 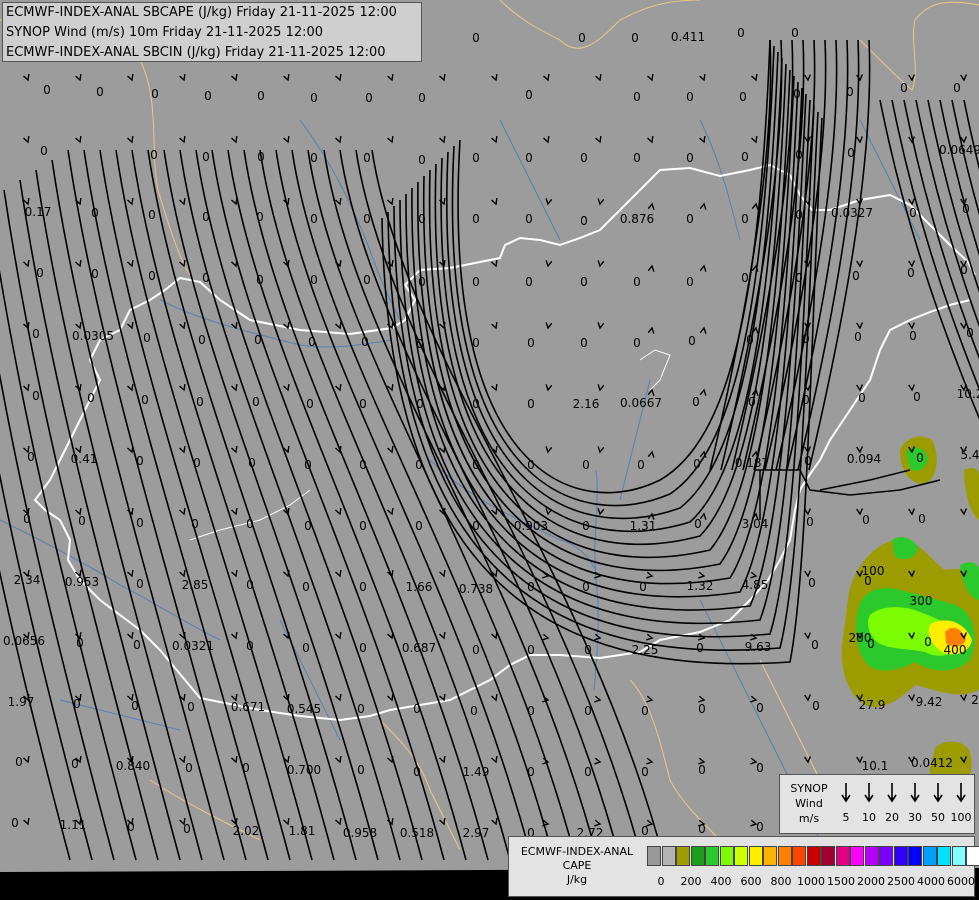 I want to click on grid-value-label: 0.0412, so click(x=932, y=763).